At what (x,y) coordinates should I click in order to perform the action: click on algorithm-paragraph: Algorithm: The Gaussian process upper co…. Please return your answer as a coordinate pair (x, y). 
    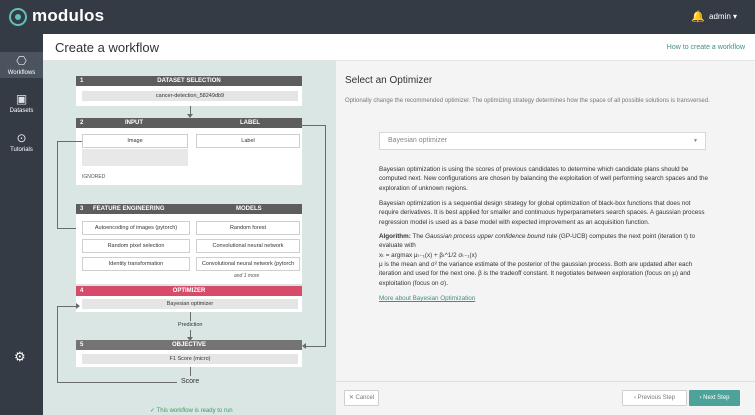
    Looking at the image, I should click on (544, 241).